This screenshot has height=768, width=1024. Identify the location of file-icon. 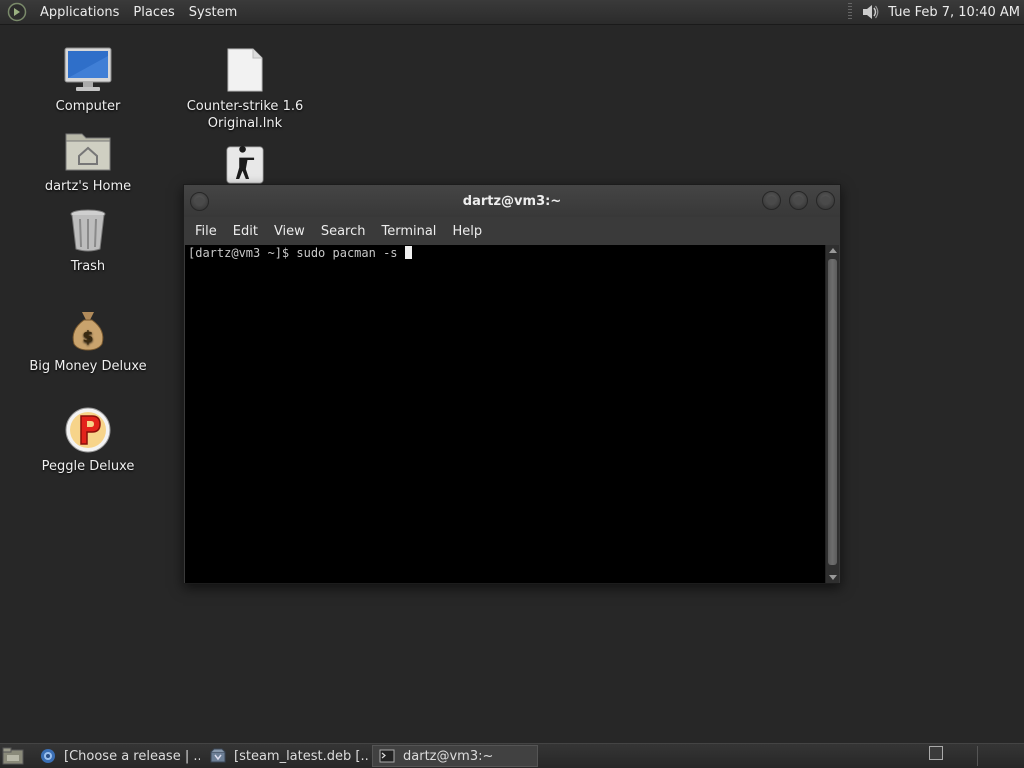
(245, 70).